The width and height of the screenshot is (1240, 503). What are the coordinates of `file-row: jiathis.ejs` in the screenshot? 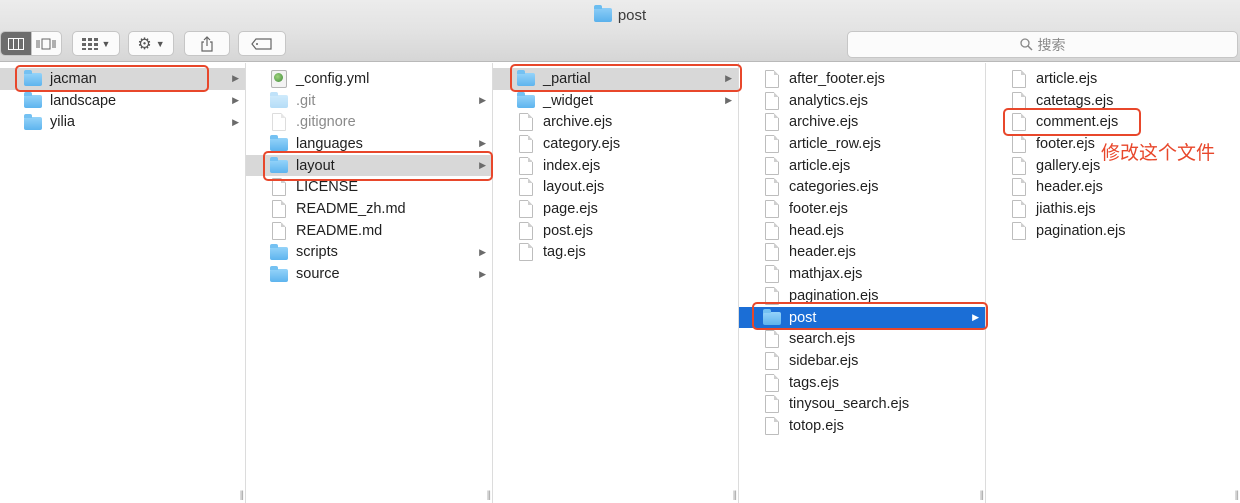 It's located at (1113, 209).